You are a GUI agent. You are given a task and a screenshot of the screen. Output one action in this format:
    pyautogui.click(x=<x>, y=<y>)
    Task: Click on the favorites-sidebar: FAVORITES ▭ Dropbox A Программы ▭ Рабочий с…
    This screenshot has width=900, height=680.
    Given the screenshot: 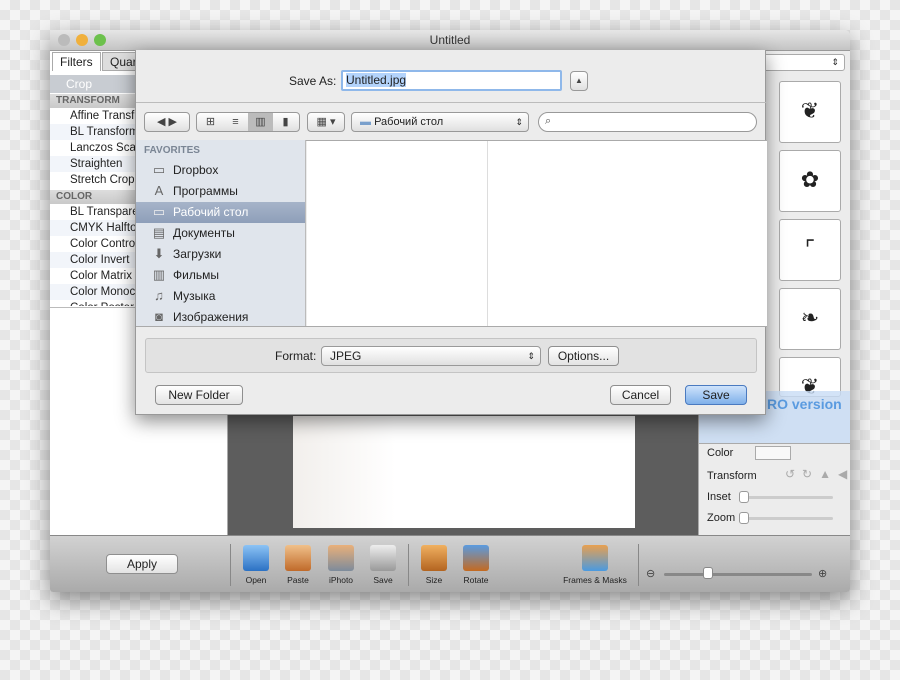 What is the action you would take?
    pyautogui.click(x=221, y=233)
    